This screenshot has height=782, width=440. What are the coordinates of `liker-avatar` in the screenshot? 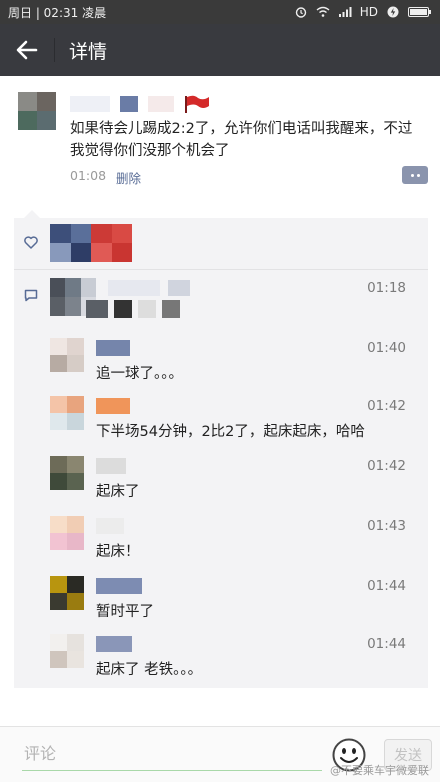 It's located at (91, 243).